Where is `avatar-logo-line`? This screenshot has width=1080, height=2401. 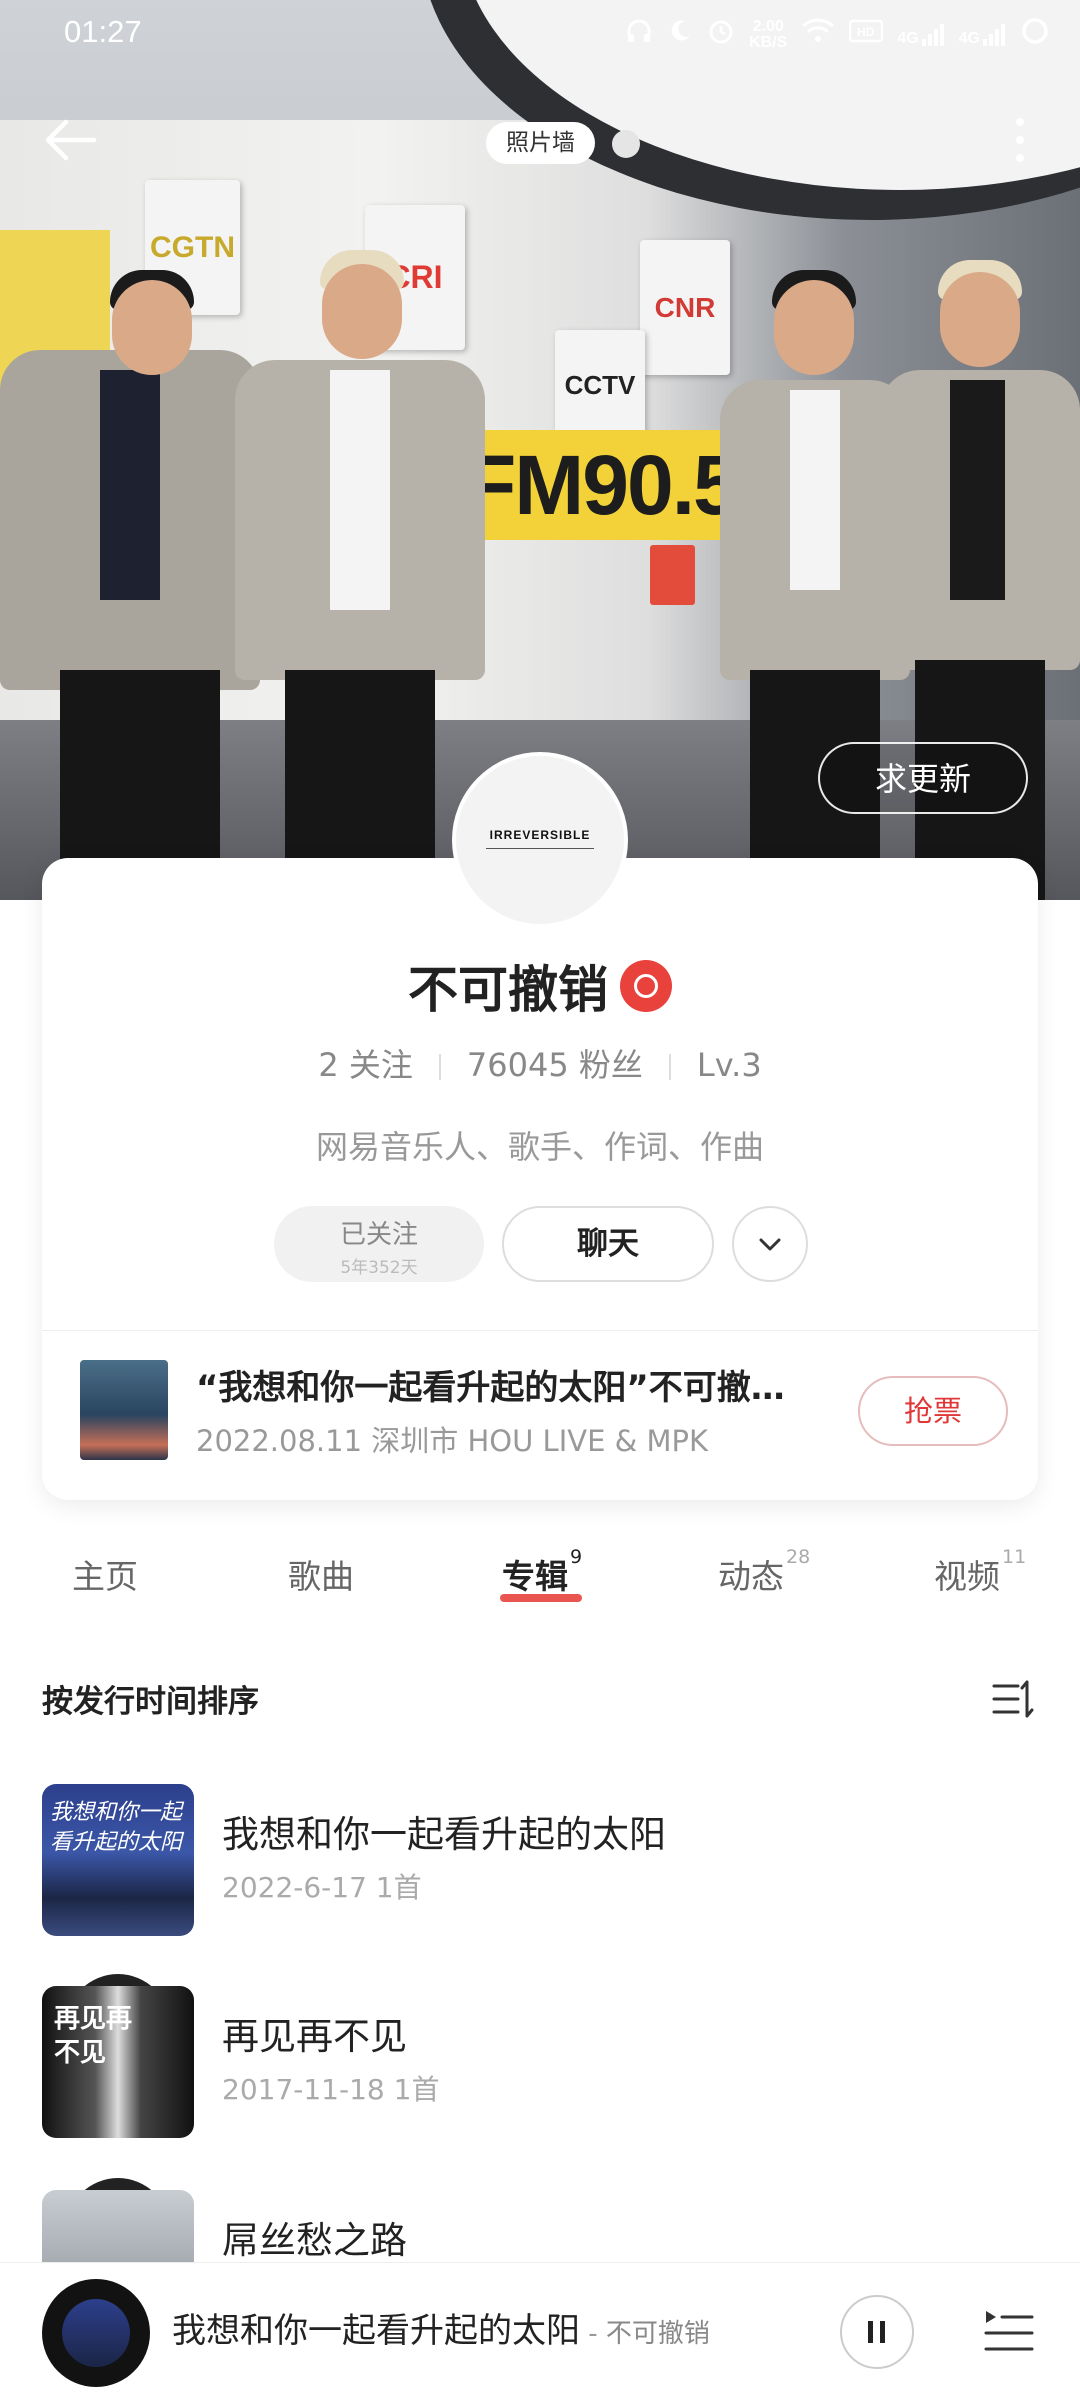 avatar-logo-line is located at coordinates (540, 848).